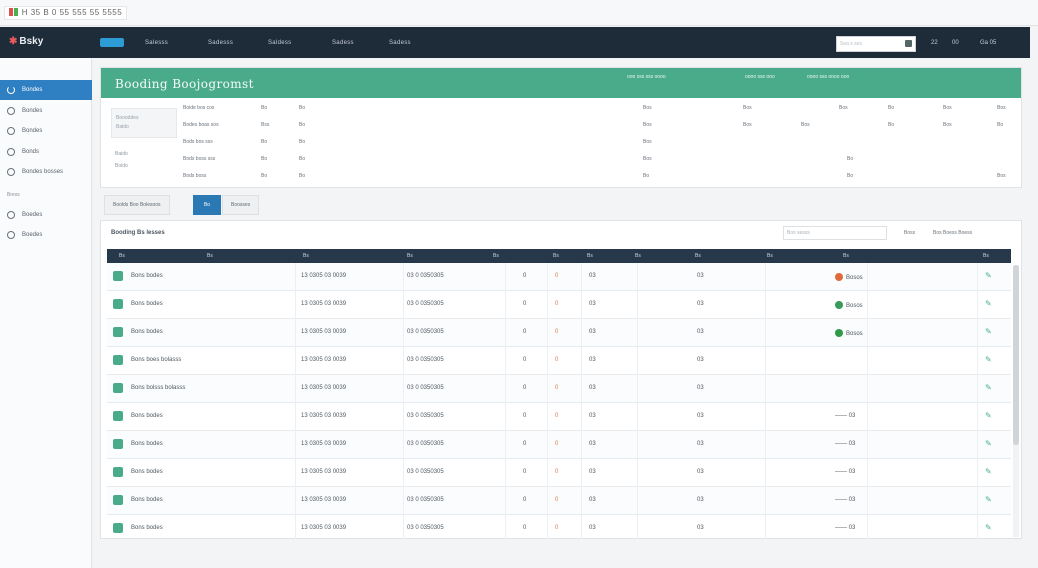  Describe the element at coordinates (876, 44) in the screenshot. I see `nav-search-input: Sea s ses` at that location.